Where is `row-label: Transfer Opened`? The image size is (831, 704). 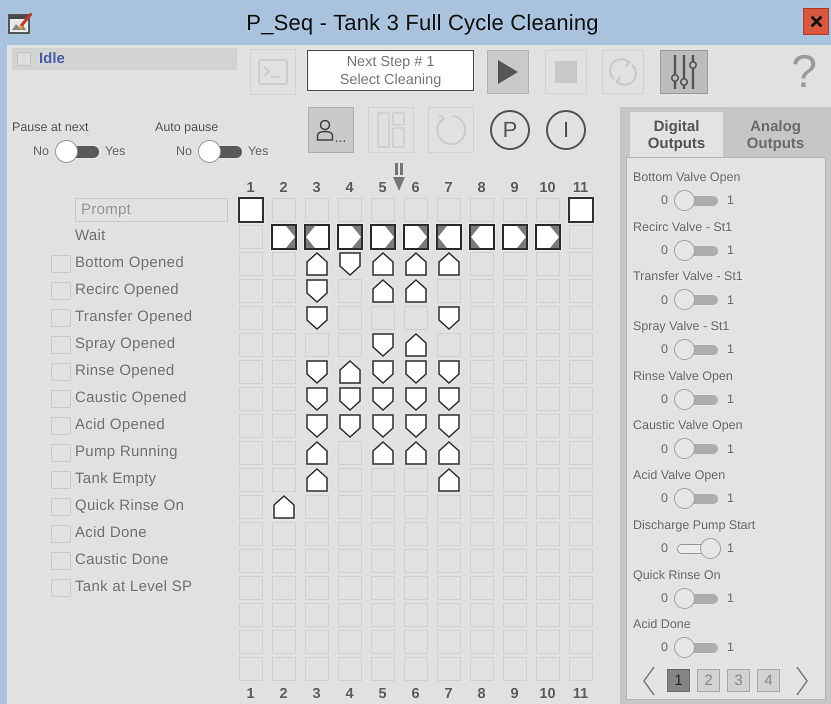 row-label: Transfer Opened is located at coordinates (133, 317).